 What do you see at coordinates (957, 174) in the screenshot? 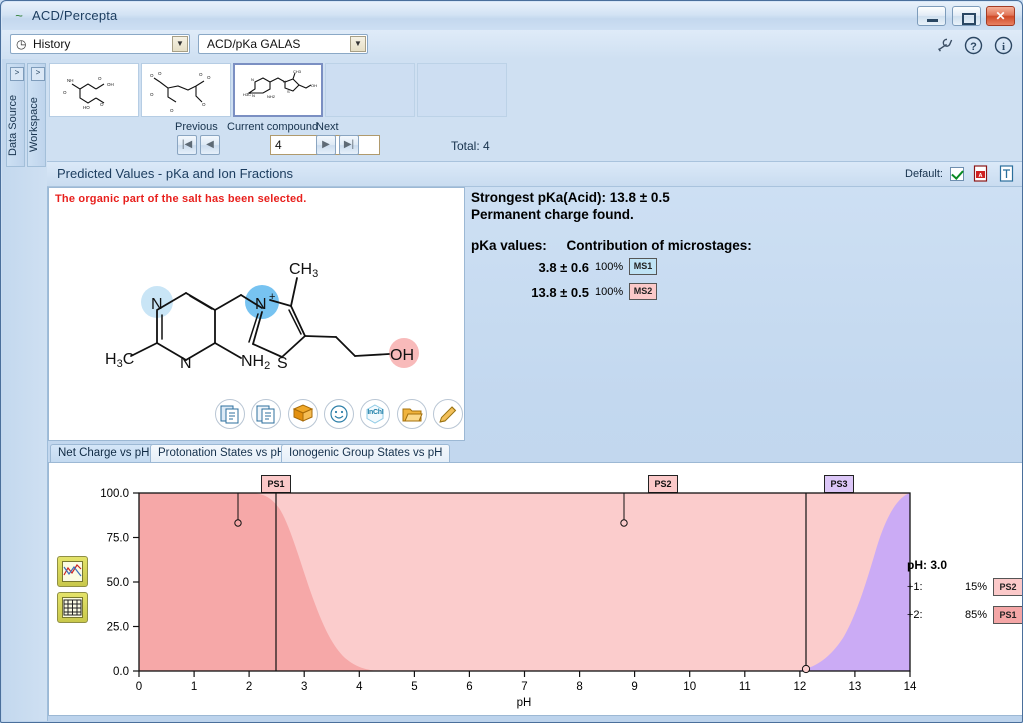
I see `default-checkbox` at bounding box center [957, 174].